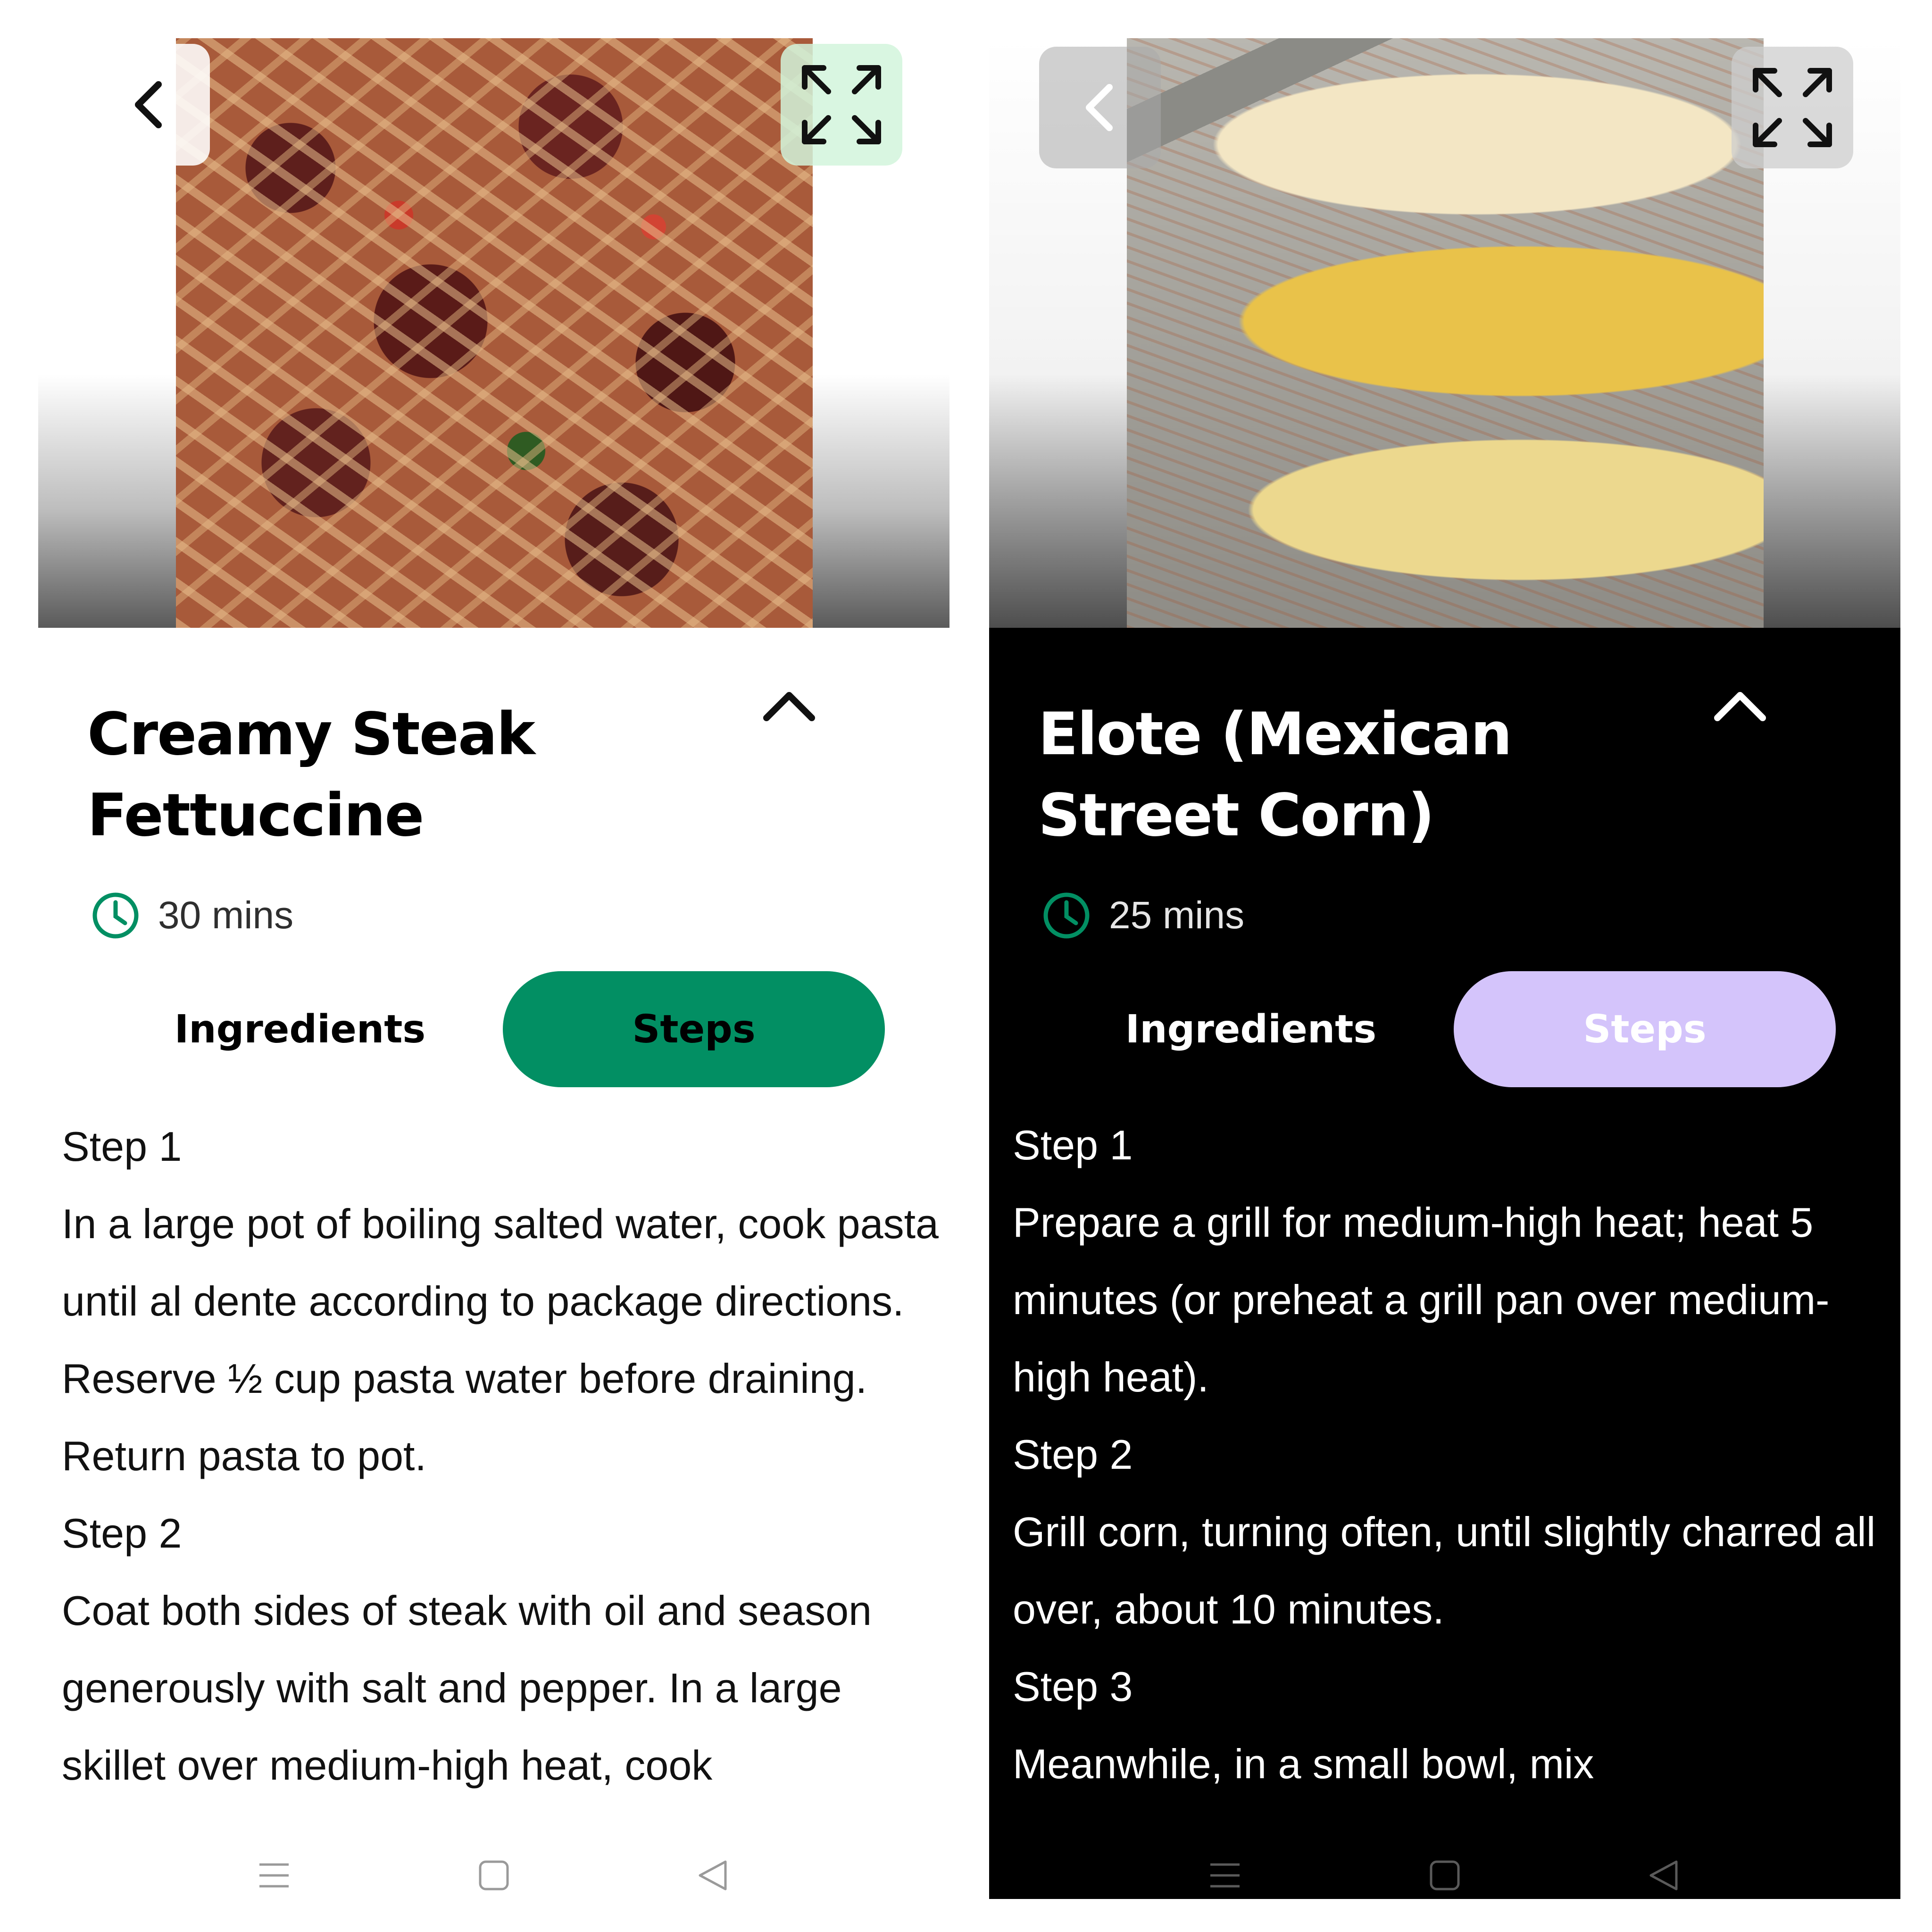 This screenshot has width=1932, height=1932. I want to click on cook-time: 30 mins, so click(190, 915).